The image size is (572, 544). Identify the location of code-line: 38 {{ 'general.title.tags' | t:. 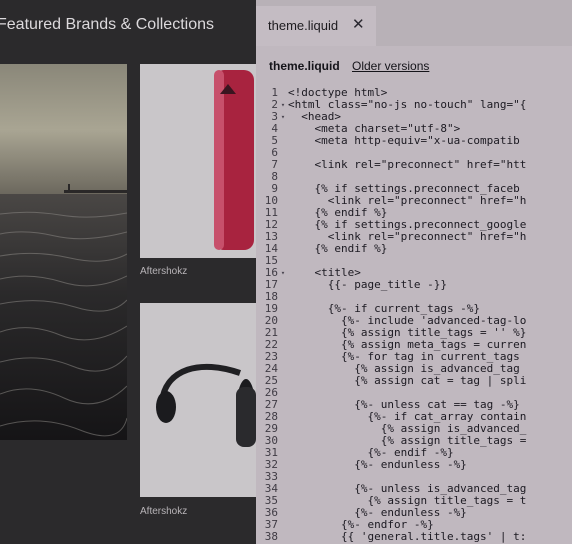
(414, 537).